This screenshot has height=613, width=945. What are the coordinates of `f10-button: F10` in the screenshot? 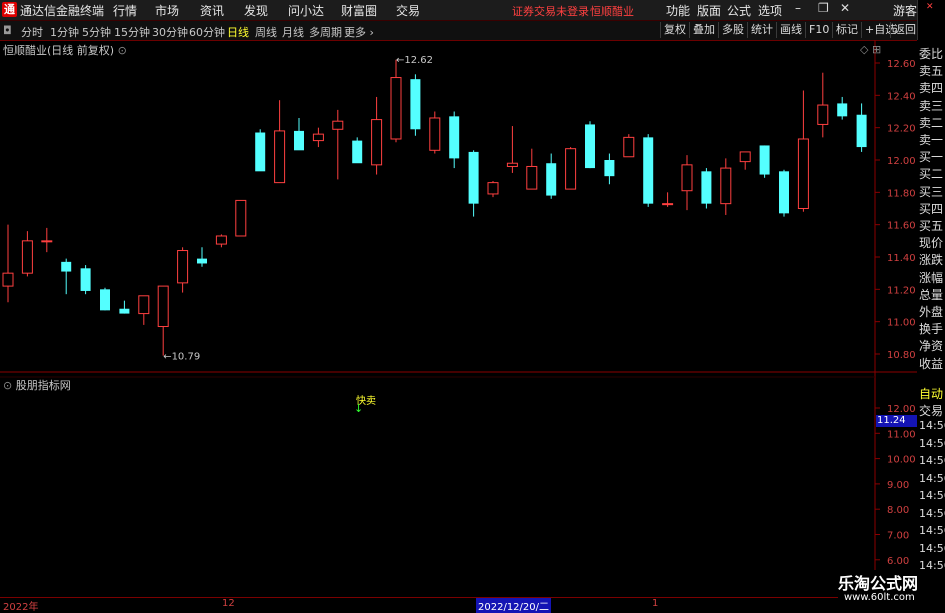 It's located at (818, 30).